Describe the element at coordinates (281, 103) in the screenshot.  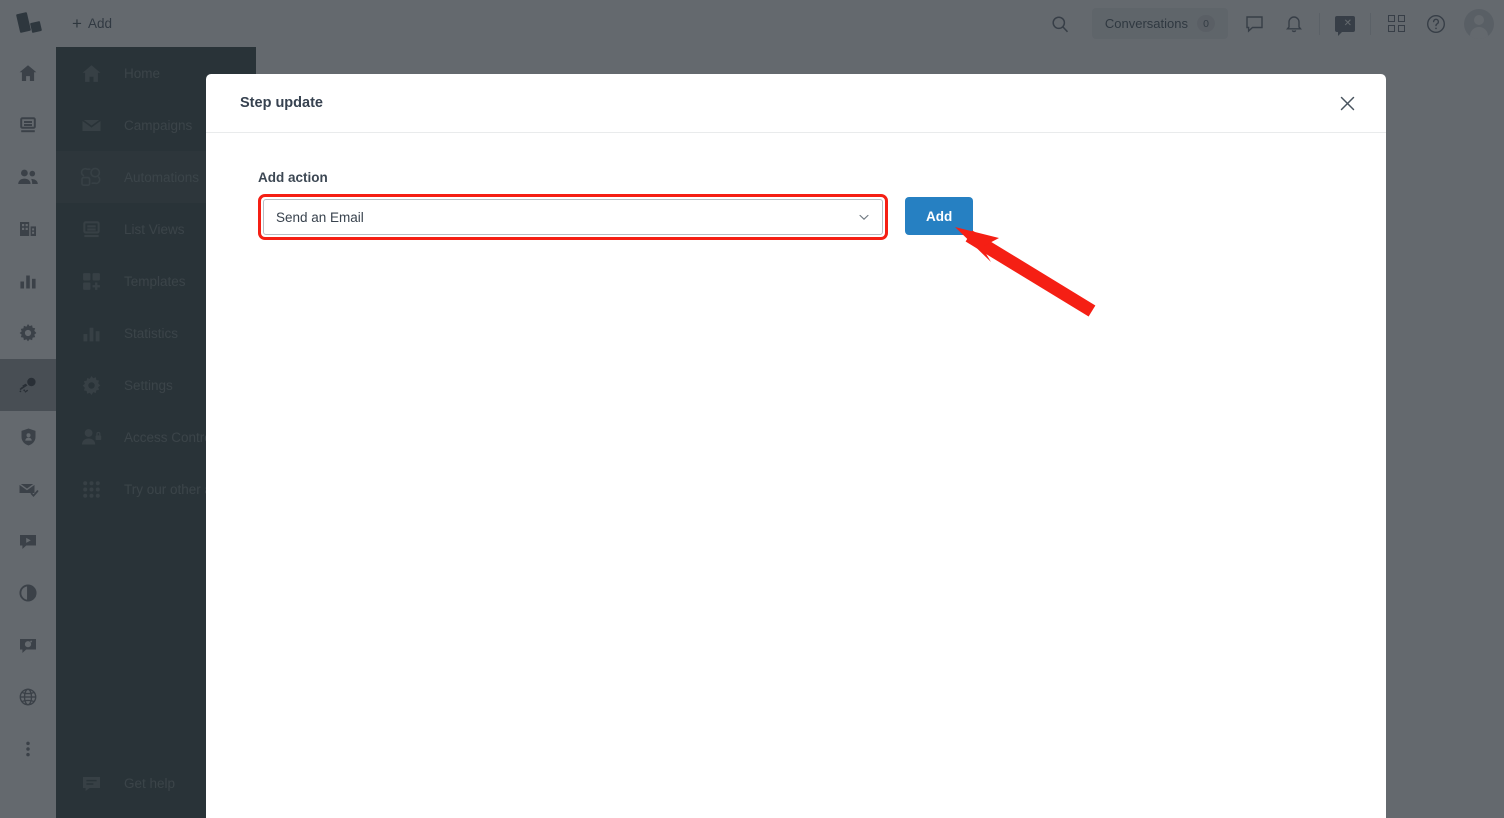
I see `modal-title: Step update` at that location.